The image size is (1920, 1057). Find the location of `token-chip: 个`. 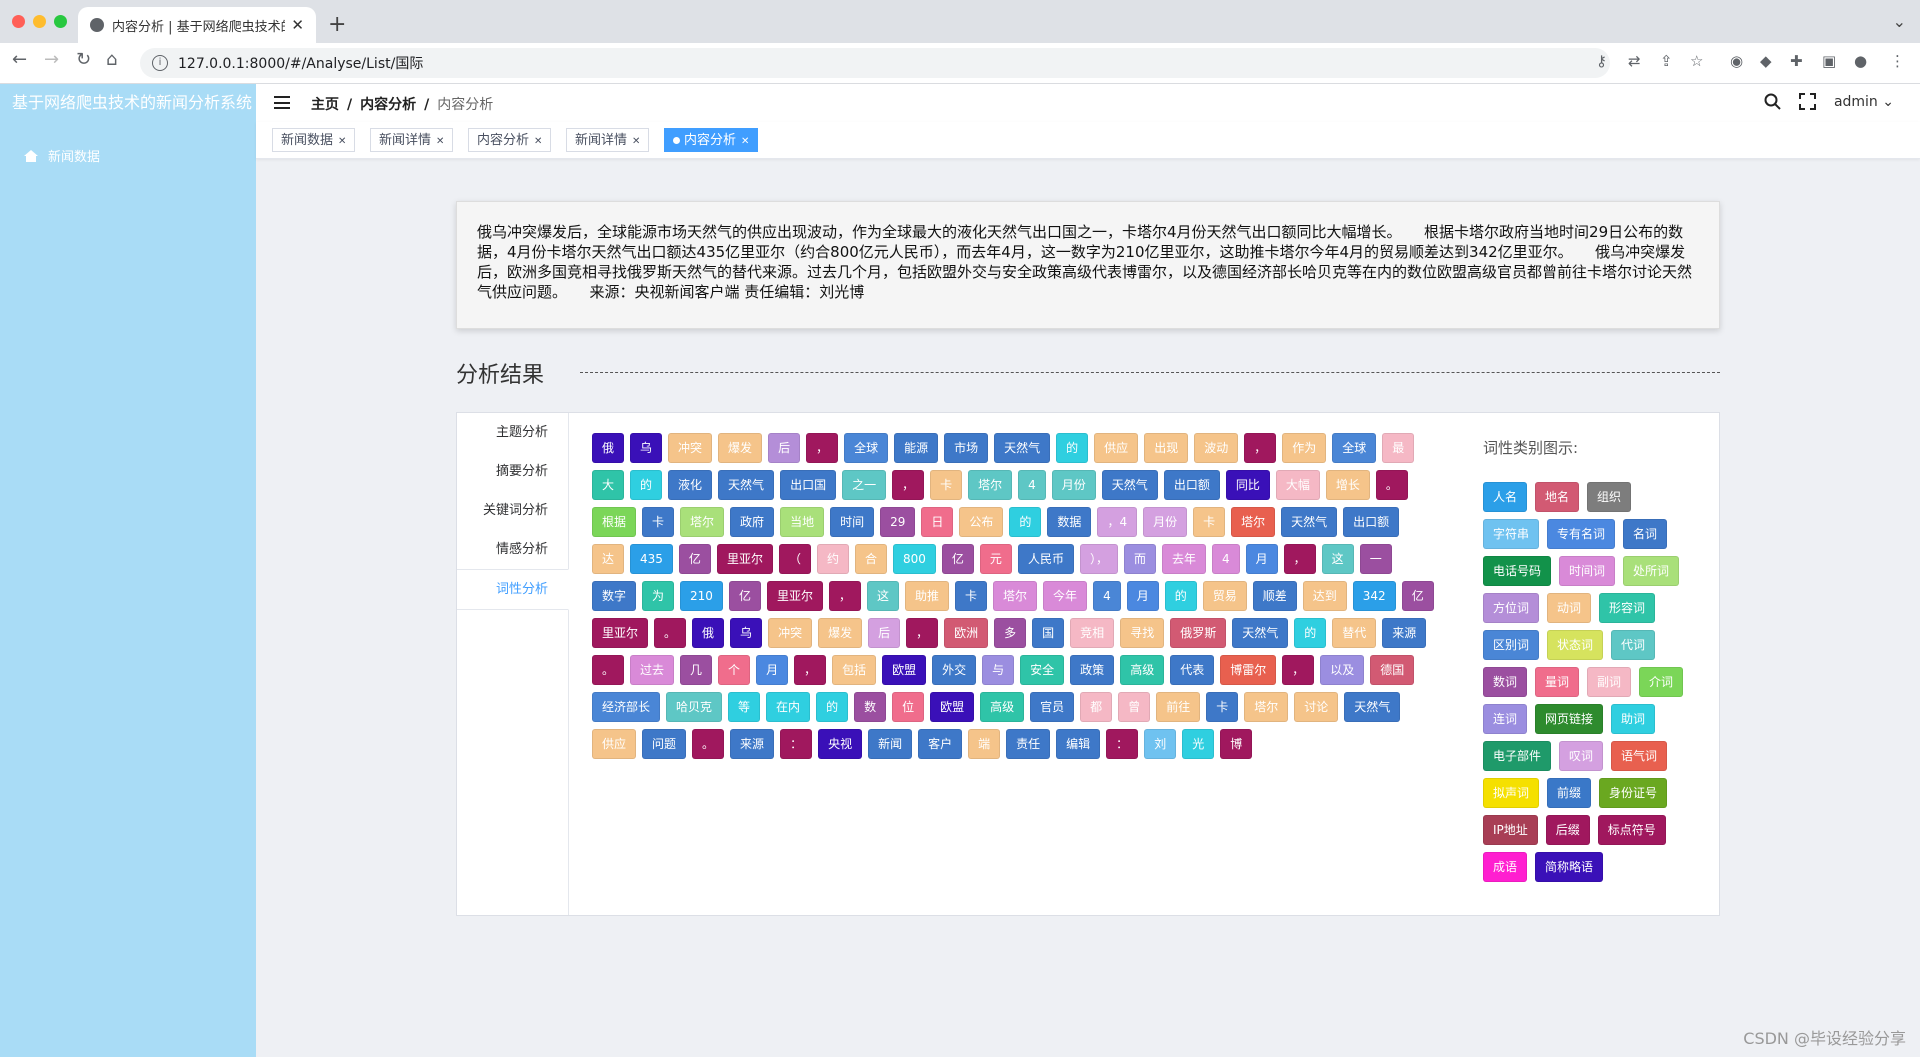

token-chip: 个 is located at coordinates (734, 670).